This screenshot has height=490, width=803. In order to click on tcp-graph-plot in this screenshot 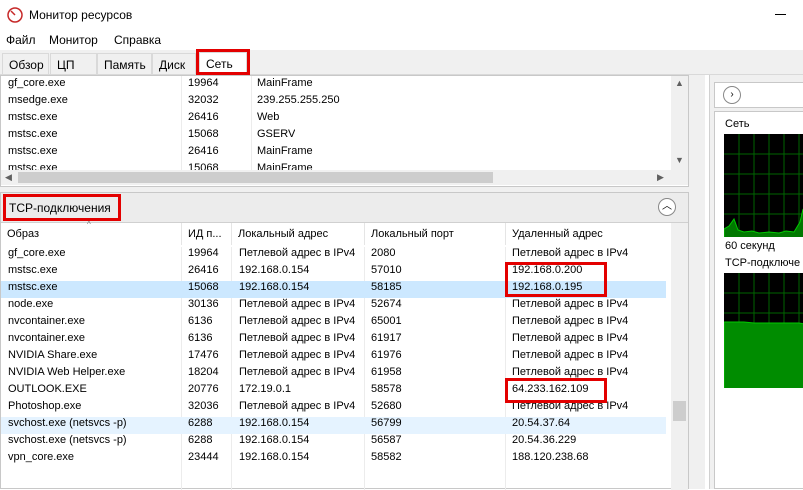, I will do `click(763, 330)`.